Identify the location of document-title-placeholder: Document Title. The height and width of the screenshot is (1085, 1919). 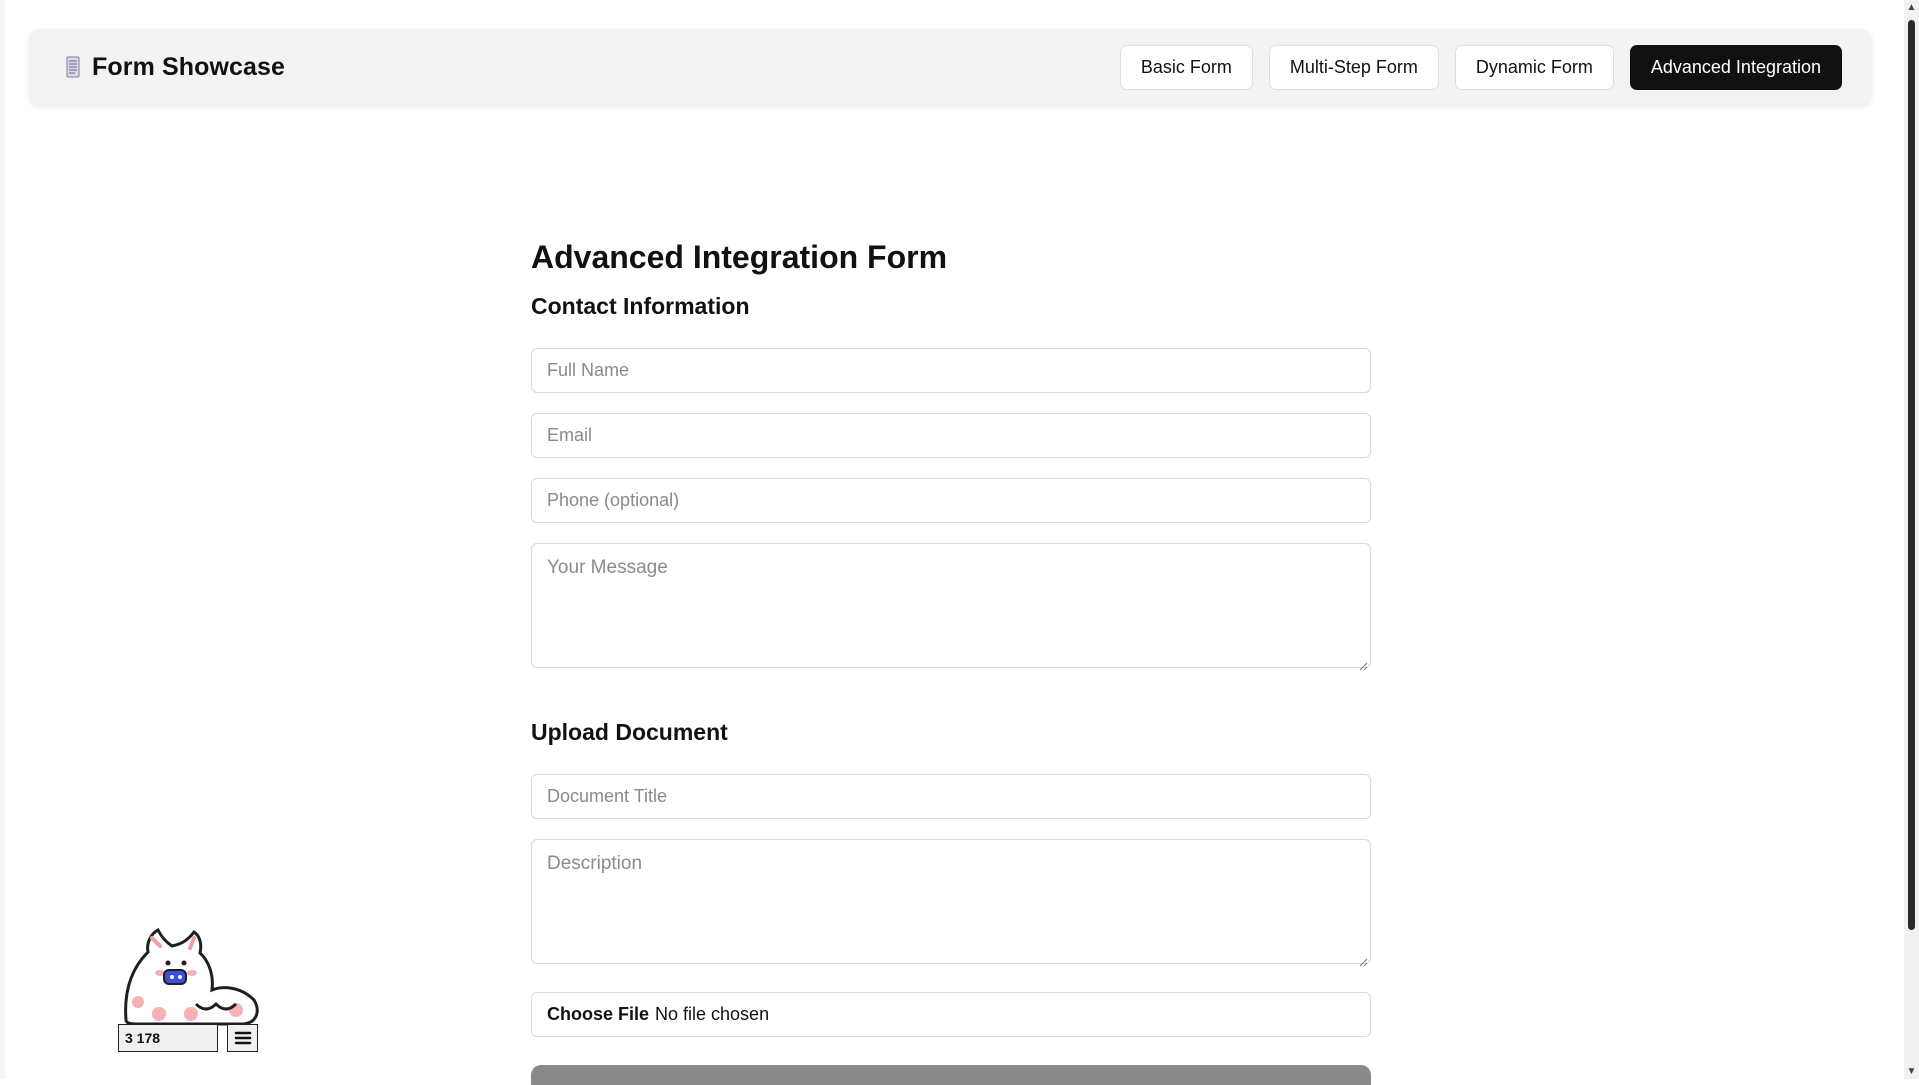
(607, 796).